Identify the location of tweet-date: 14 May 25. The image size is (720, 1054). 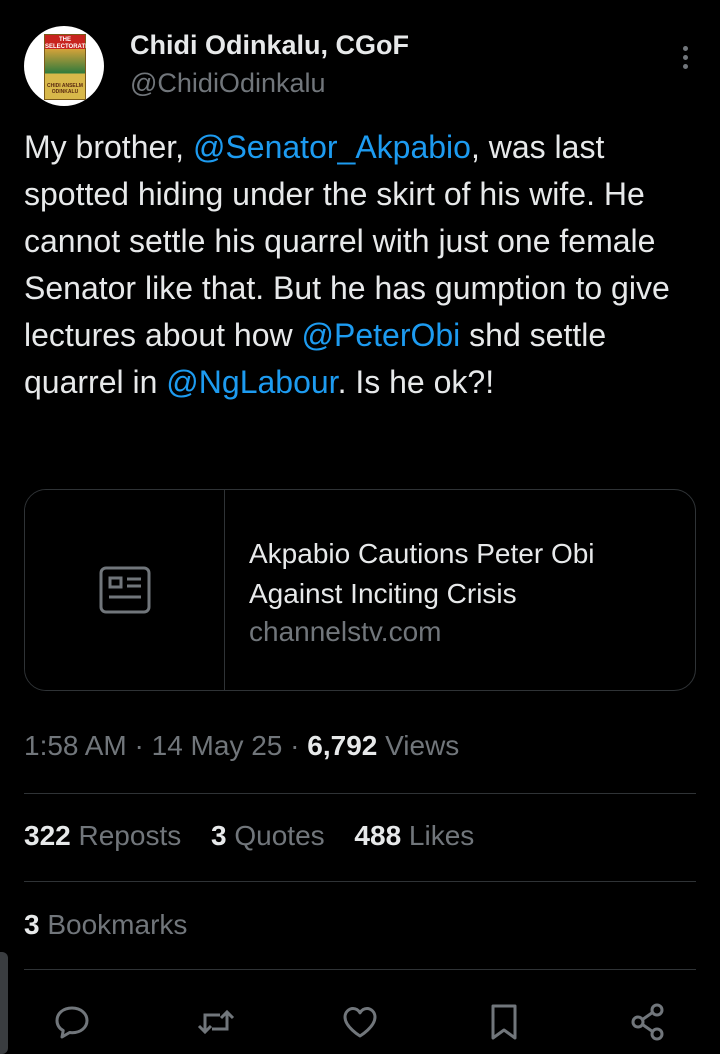
(217, 745).